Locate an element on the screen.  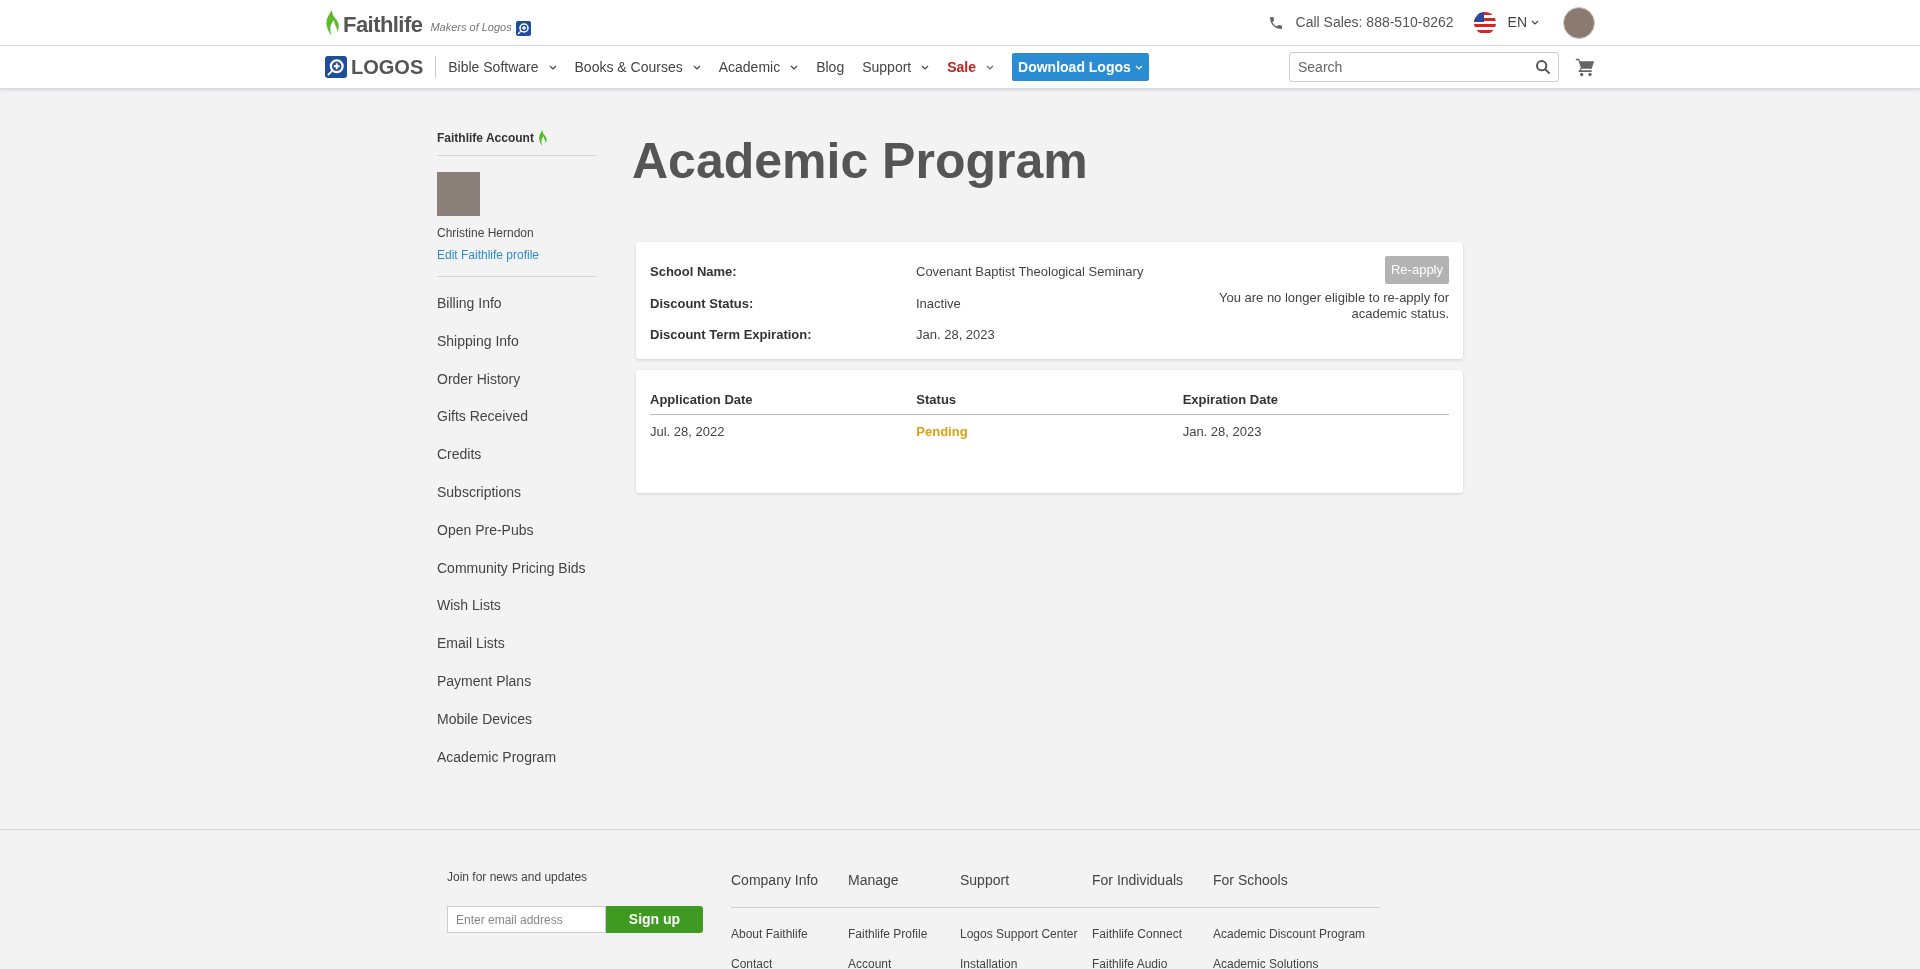
footer-heading: Support is located at coordinates (985, 880).